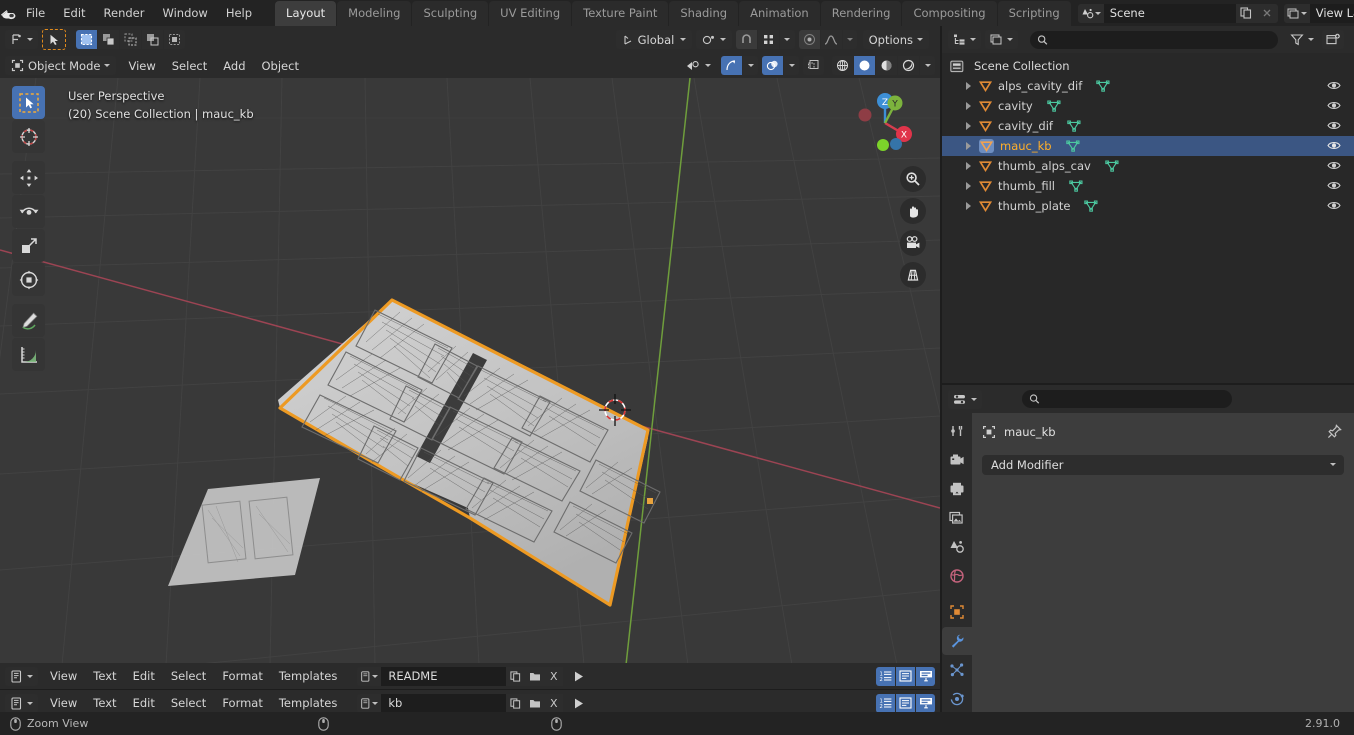 The height and width of the screenshot is (735, 1354). Describe the element at coordinates (885, 676) in the screenshot. I see `line-numbers-icon: 12` at that location.